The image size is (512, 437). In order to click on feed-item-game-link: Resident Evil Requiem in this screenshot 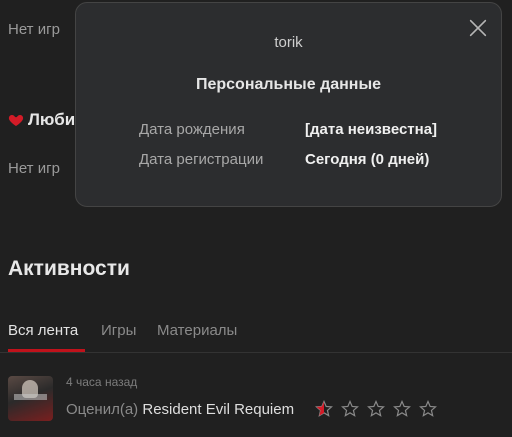, I will do `click(218, 409)`.